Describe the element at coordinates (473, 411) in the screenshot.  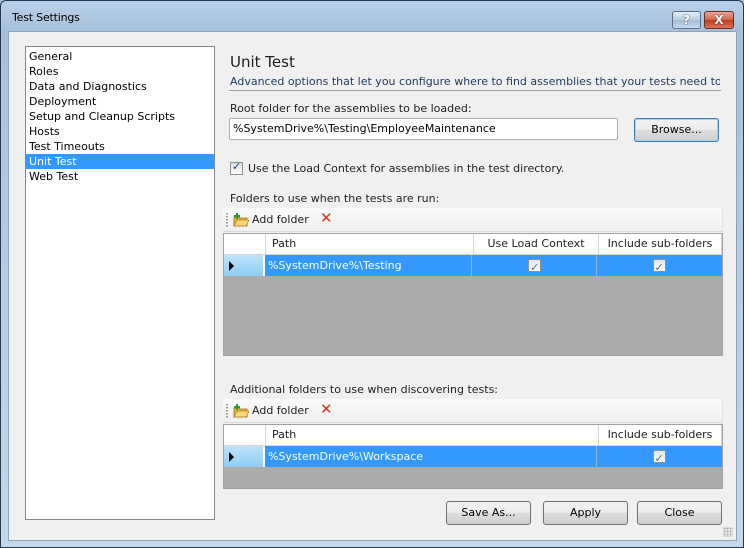
I see `discover-folders-toolbar: Add folder ✕` at that location.